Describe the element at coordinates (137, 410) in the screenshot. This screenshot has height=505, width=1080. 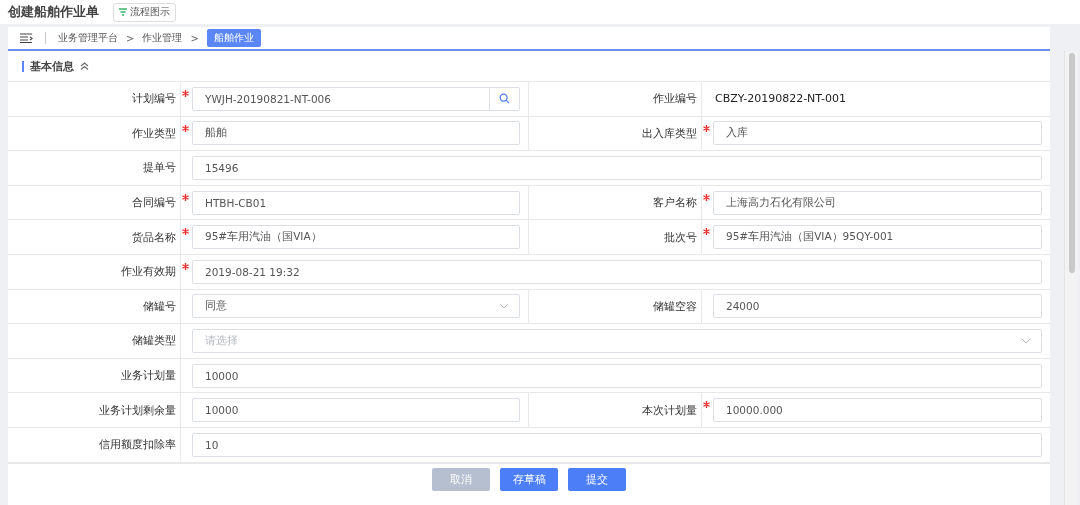
I see `field-label: 业务计划剩余量` at that location.